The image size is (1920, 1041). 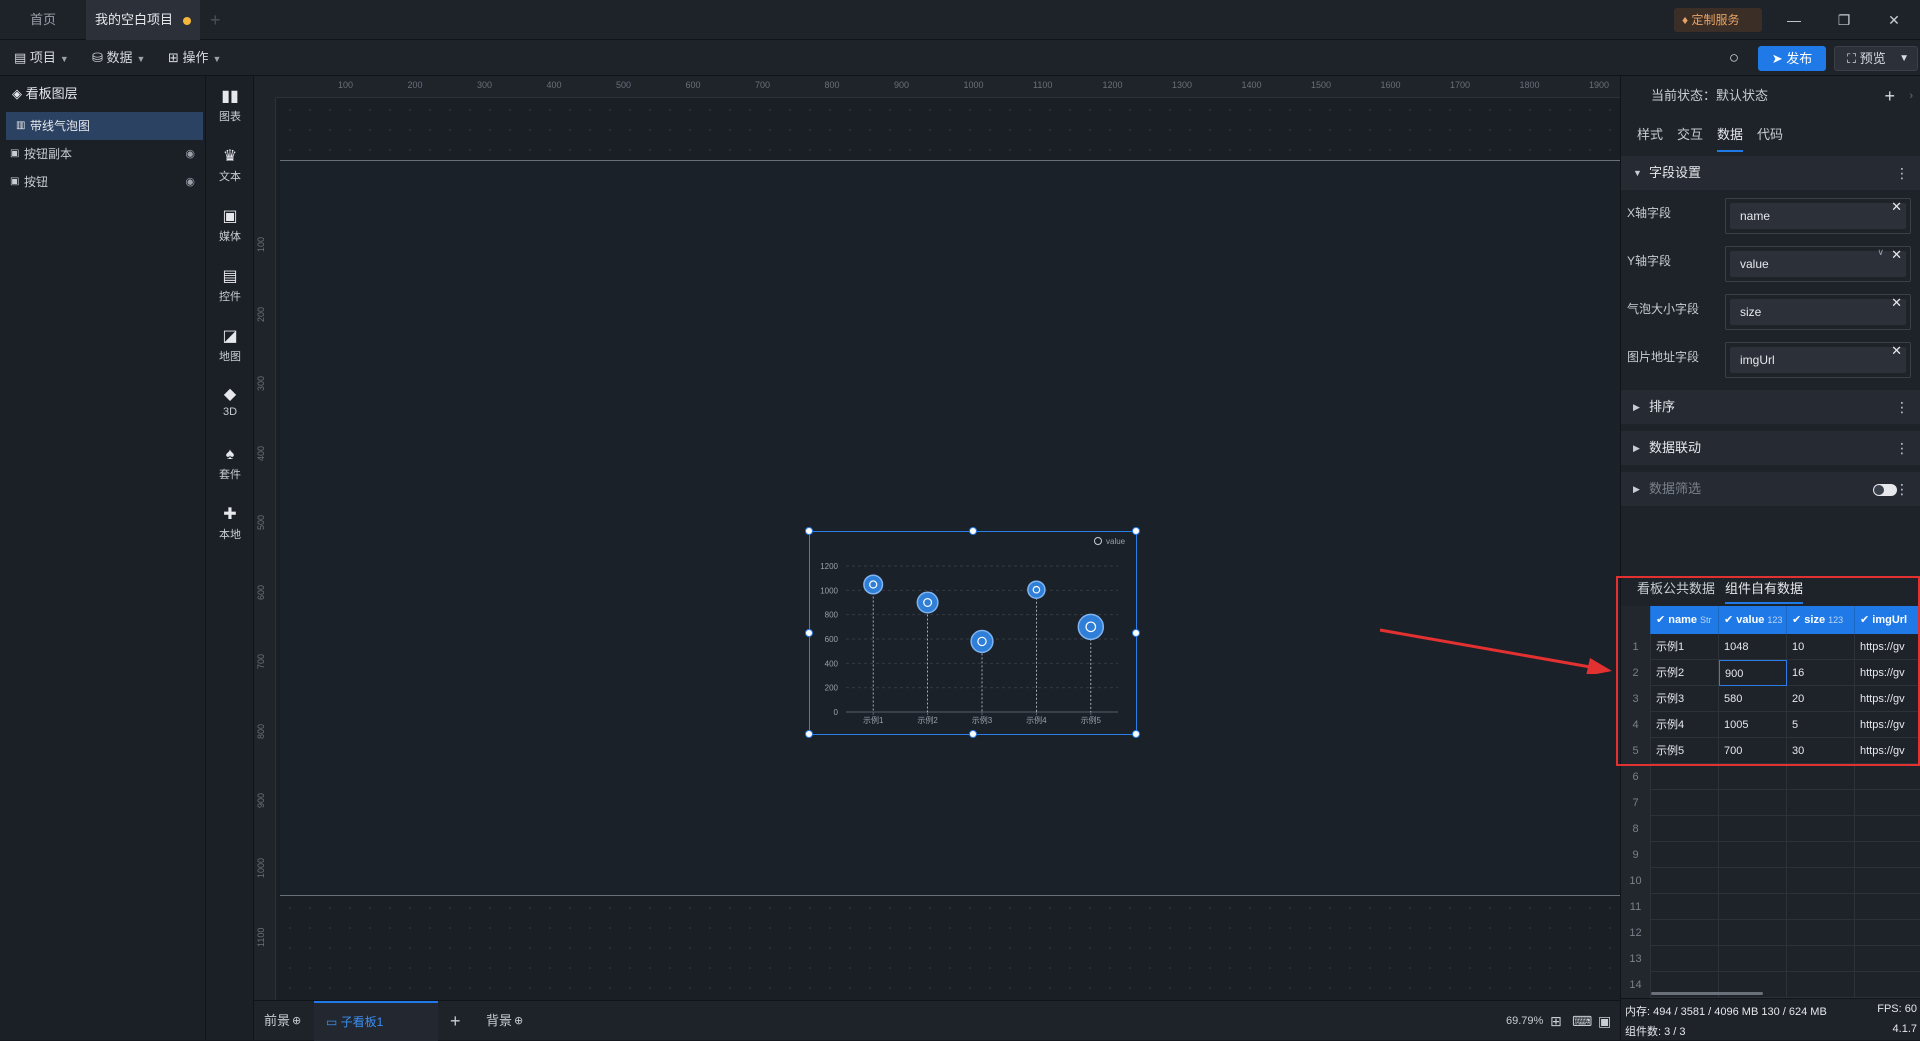 What do you see at coordinates (1818, 360) in the screenshot?
I see `img-field-select: imgUrl ✕` at bounding box center [1818, 360].